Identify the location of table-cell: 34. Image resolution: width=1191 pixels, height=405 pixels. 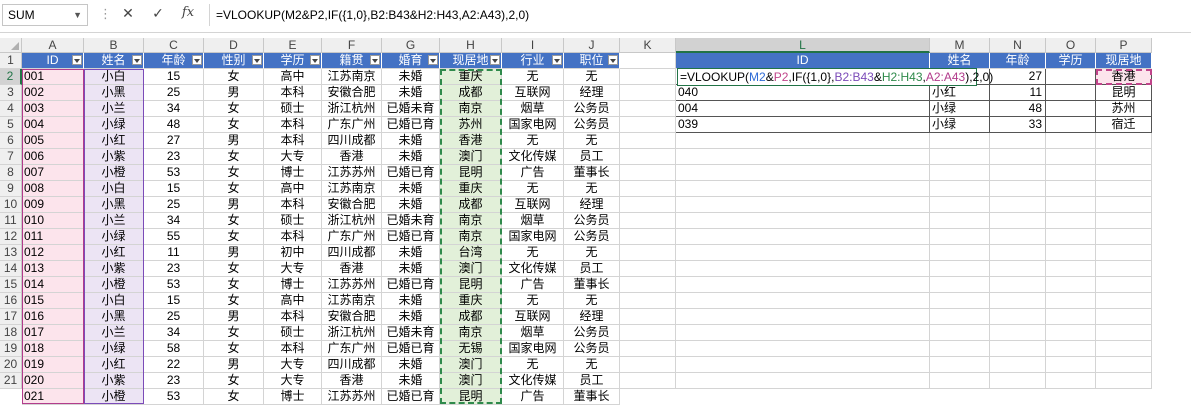
(174, 221).